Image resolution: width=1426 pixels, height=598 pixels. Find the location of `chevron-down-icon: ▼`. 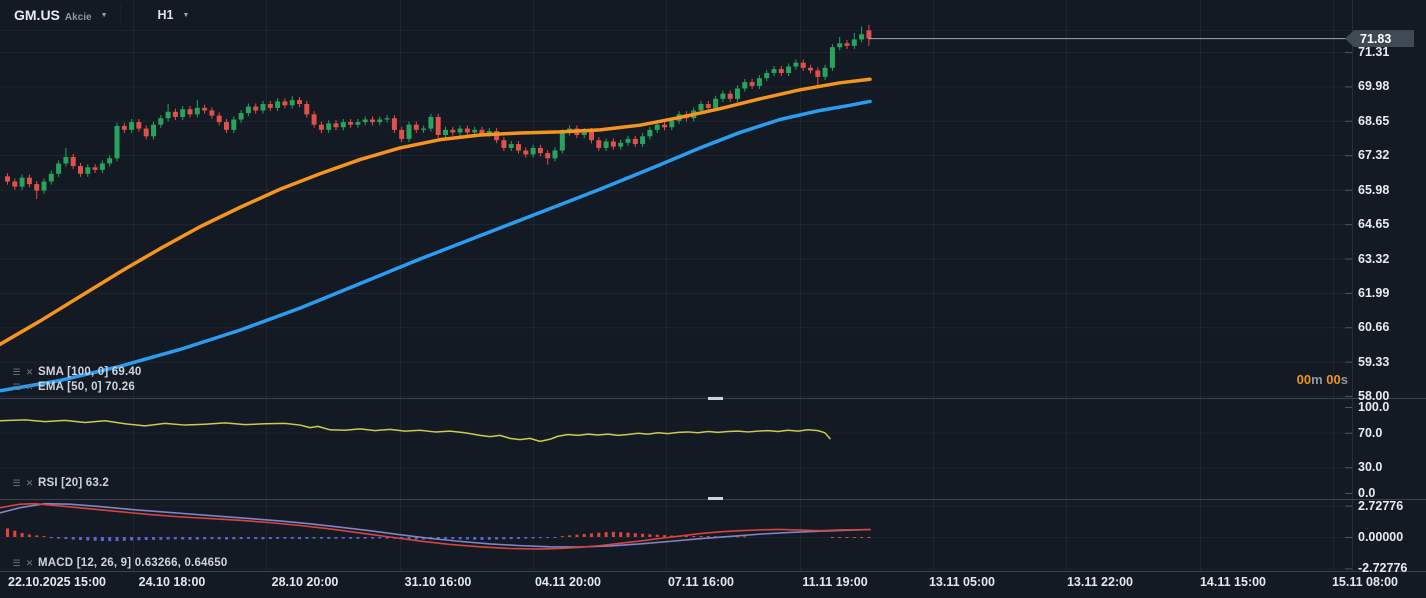

chevron-down-icon: ▼ is located at coordinates (104, 15).